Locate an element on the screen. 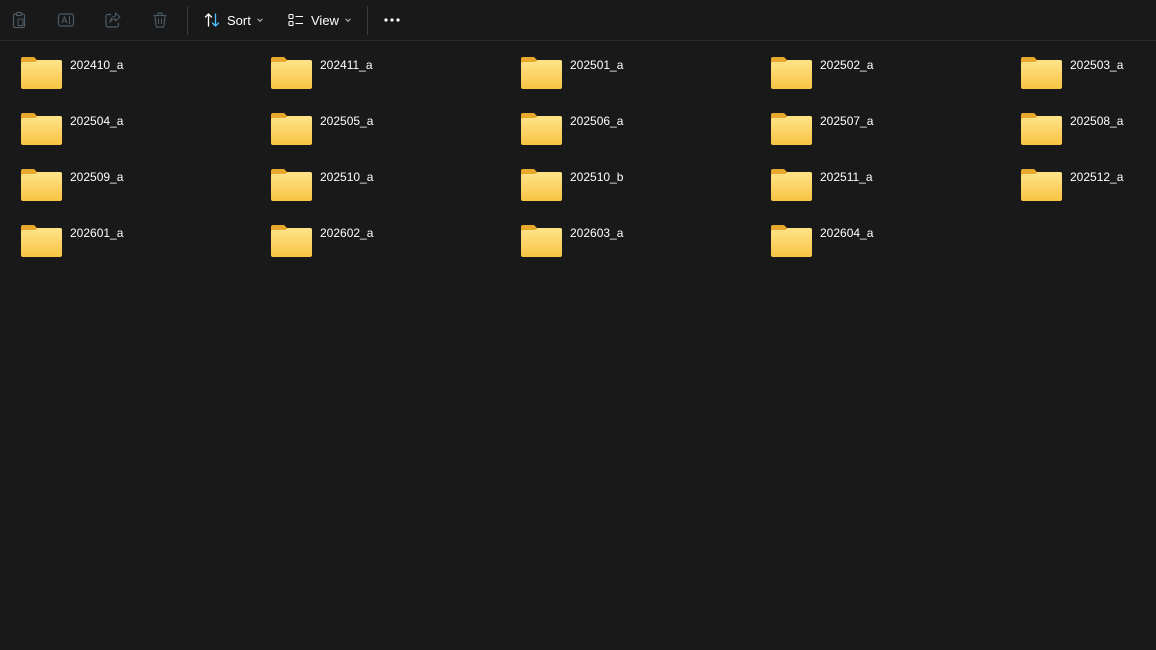 The height and width of the screenshot is (650, 1156). folder-item: 202510_b is located at coordinates (624, 180).